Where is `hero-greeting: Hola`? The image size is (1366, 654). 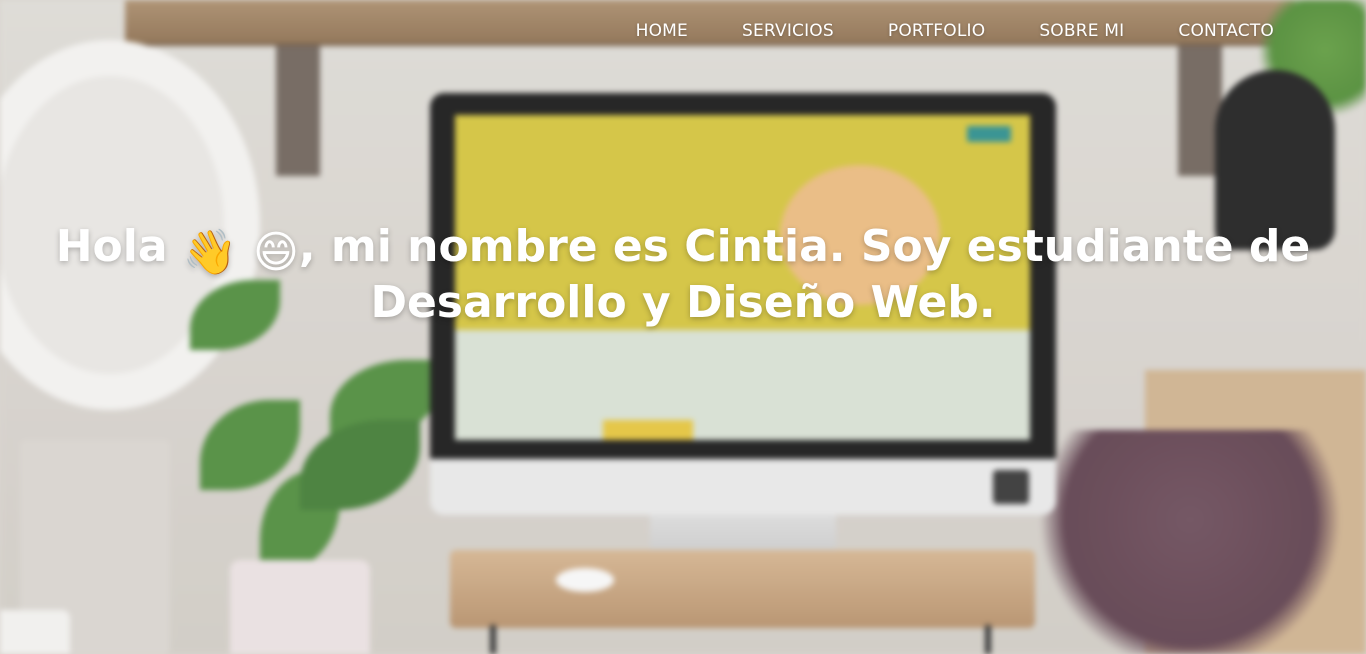
hero-greeting: Hola is located at coordinates (111, 246).